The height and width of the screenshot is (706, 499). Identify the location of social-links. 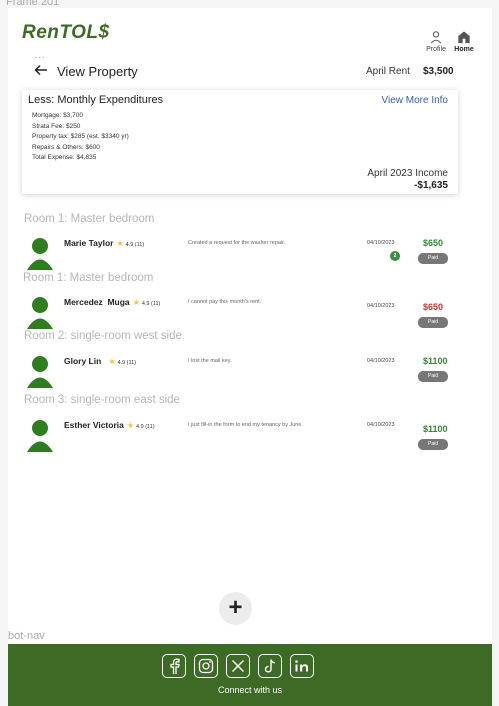
(238, 666).